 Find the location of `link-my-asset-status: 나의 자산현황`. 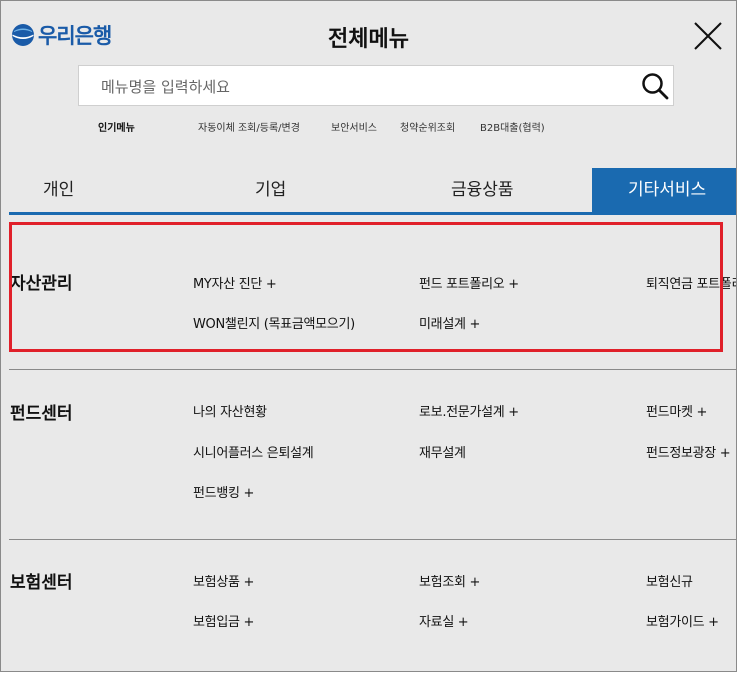

link-my-asset-status: 나의 자산현황 is located at coordinates (230, 410).